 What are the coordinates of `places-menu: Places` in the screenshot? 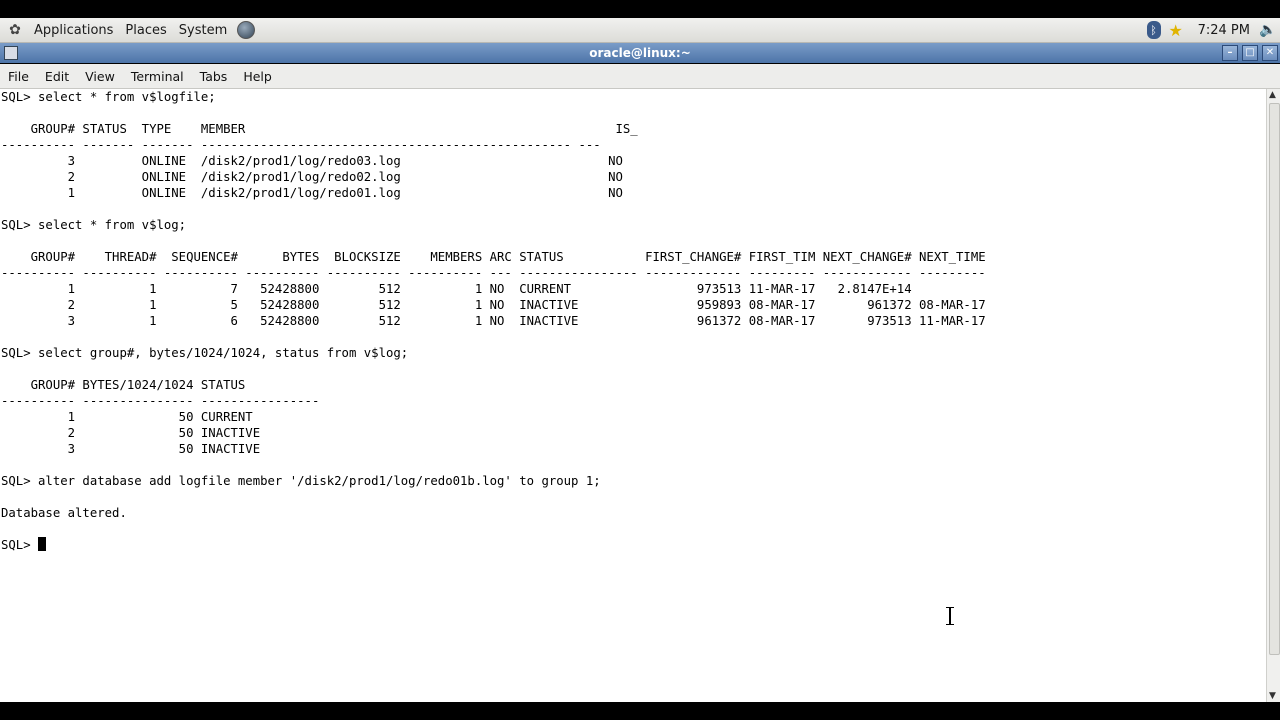 It's located at (145, 30).